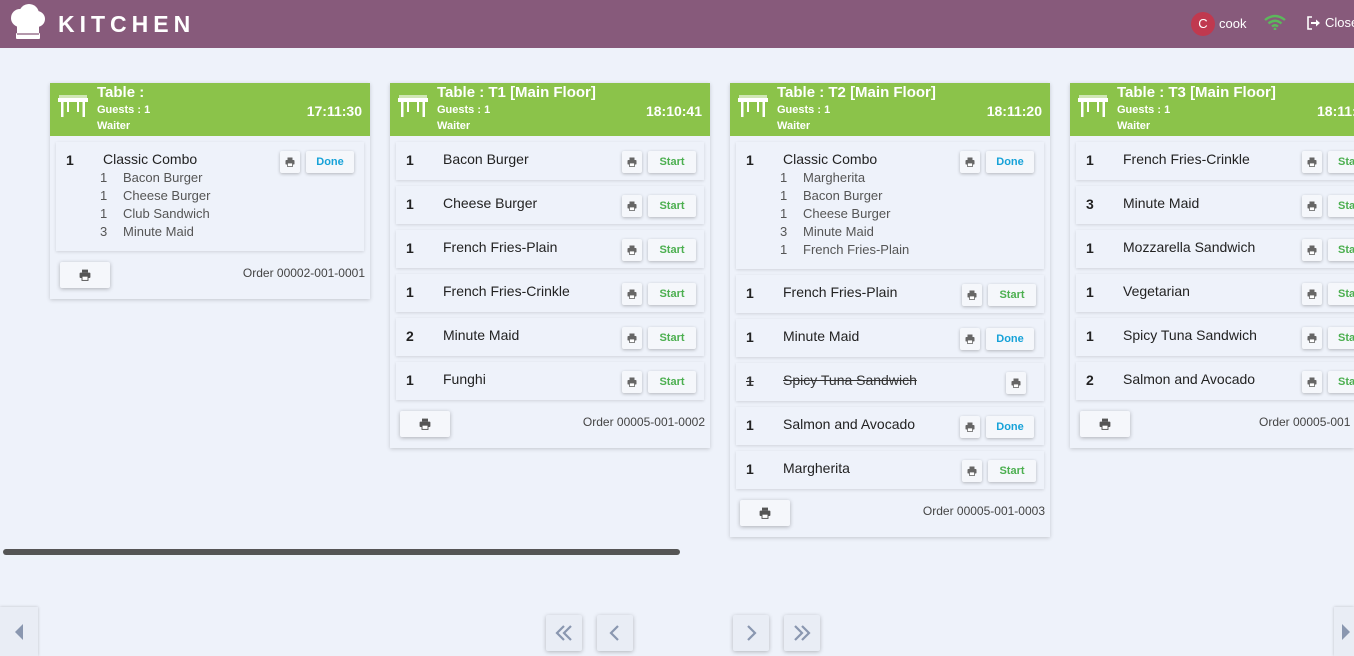 The width and height of the screenshot is (1354, 656). Describe the element at coordinates (615, 633) in the screenshot. I see `previous-page-button` at that location.